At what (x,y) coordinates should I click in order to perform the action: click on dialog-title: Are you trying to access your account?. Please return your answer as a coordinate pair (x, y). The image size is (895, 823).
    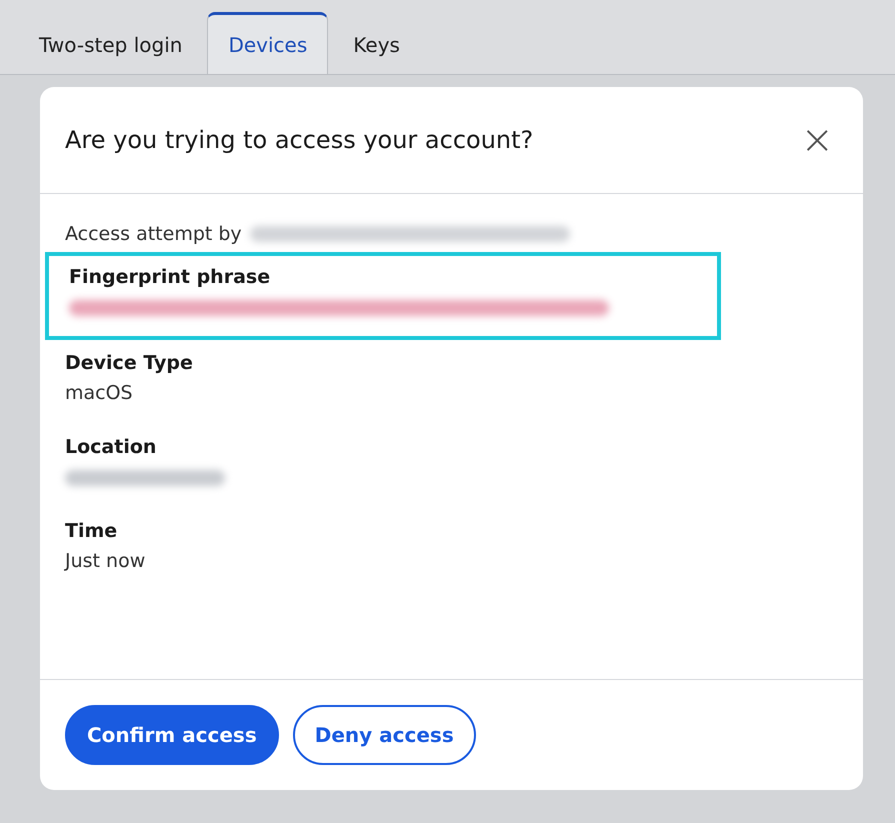
    Looking at the image, I should click on (299, 140).